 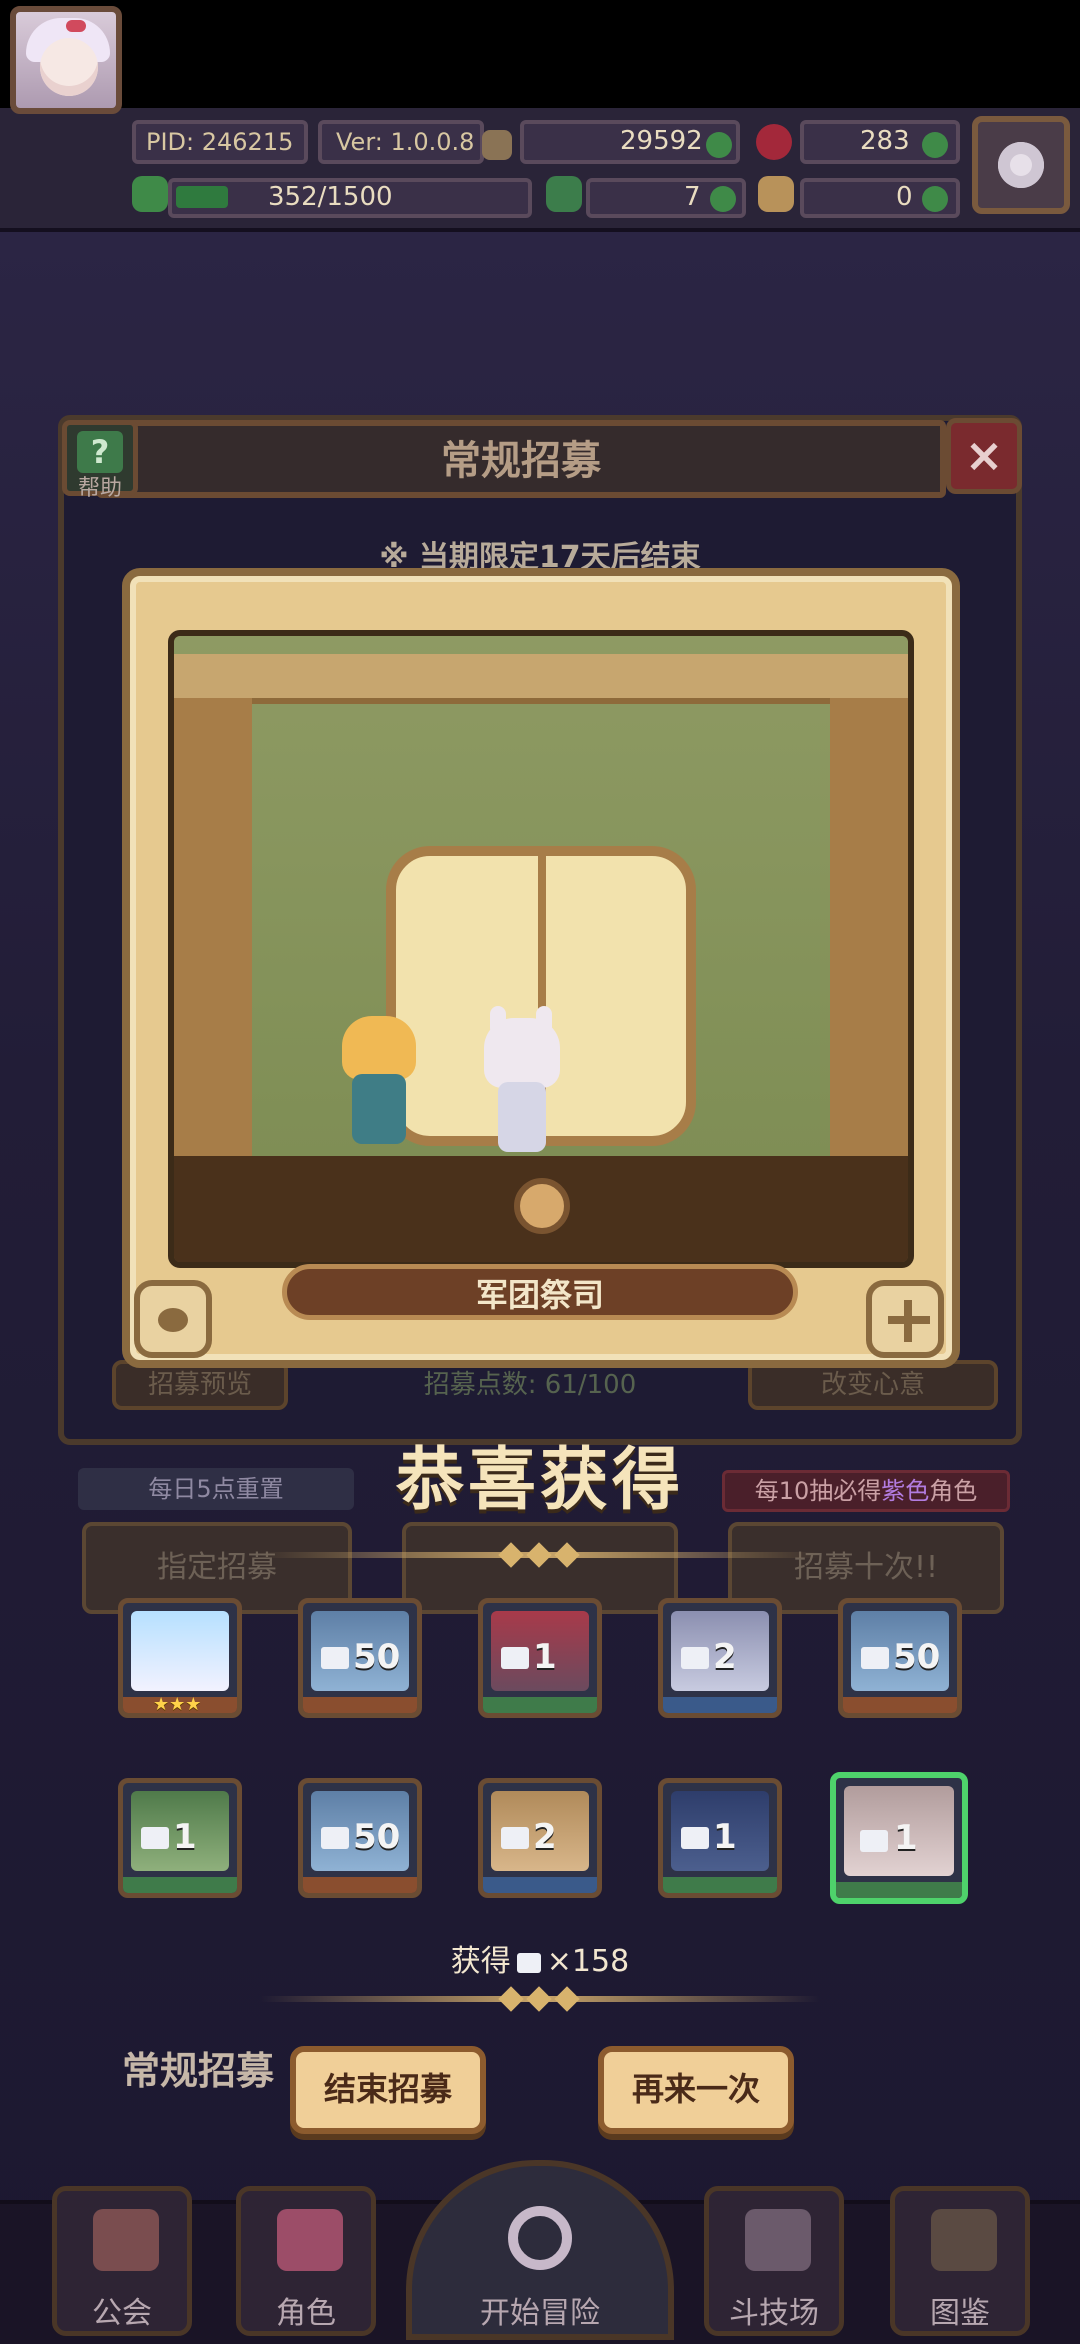 What do you see at coordinates (774, 142) in the screenshot?
I see `gem-icon` at bounding box center [774, 142].